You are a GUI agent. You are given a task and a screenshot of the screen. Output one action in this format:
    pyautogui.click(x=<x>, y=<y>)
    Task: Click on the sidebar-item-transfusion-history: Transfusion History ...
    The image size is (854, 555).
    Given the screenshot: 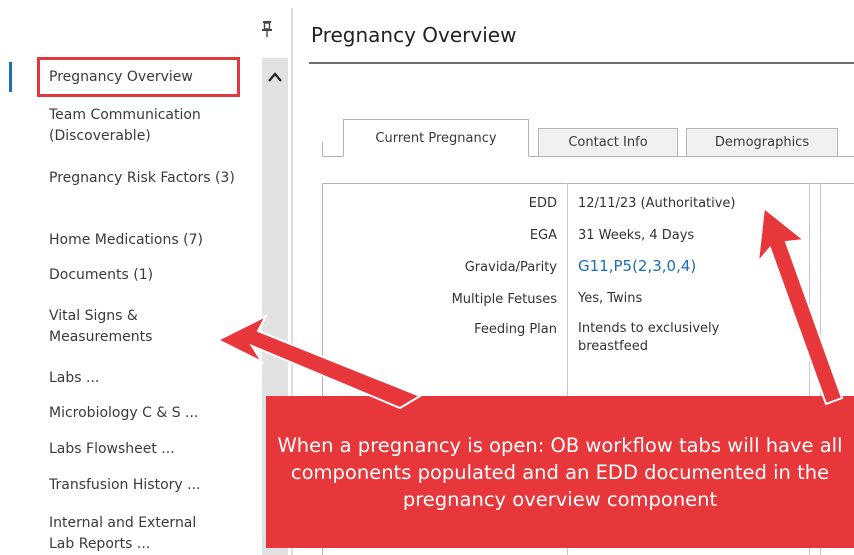 What is the action you would take?
    pyautogui.click(x=154, y=485)
    